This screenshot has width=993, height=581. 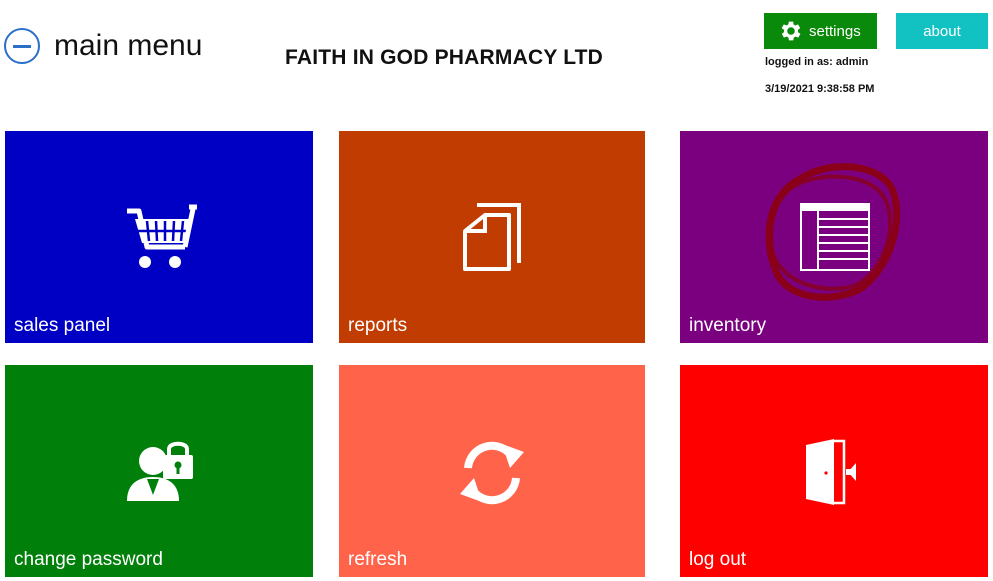 I want to click on tile-sales-panel: sales panel, so click(x=159, y=237).